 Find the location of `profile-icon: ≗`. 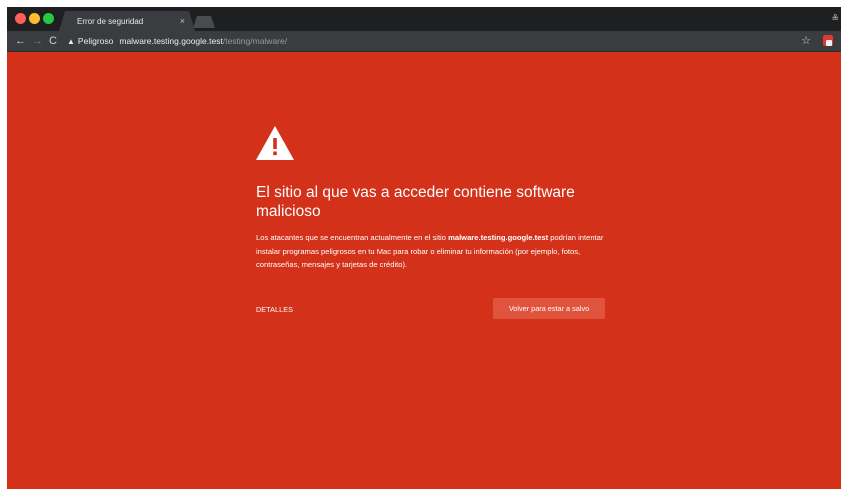

profile-icon: ≗ is located at coordinates (835, 18).